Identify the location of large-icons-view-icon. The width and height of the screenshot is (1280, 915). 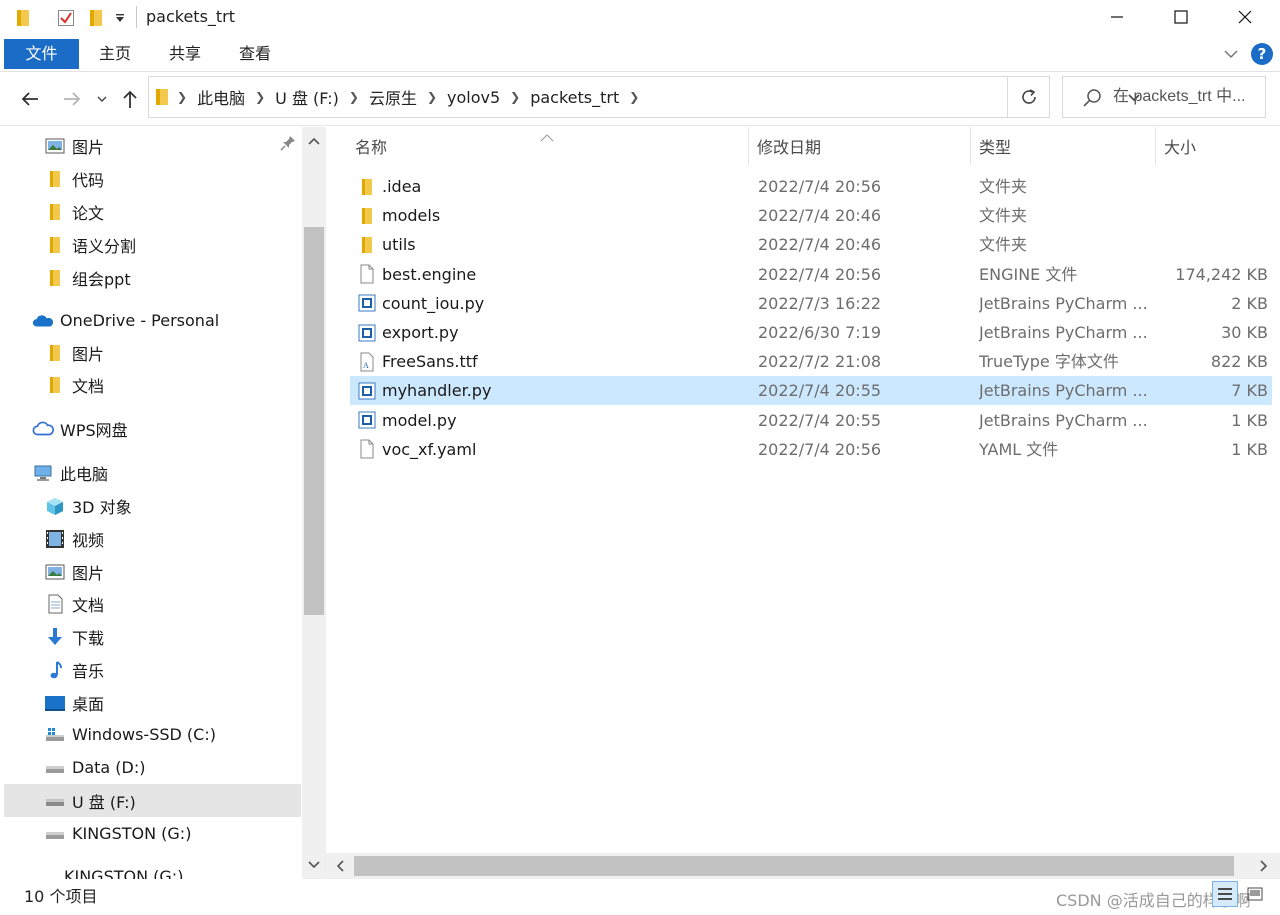
(1255, 894).